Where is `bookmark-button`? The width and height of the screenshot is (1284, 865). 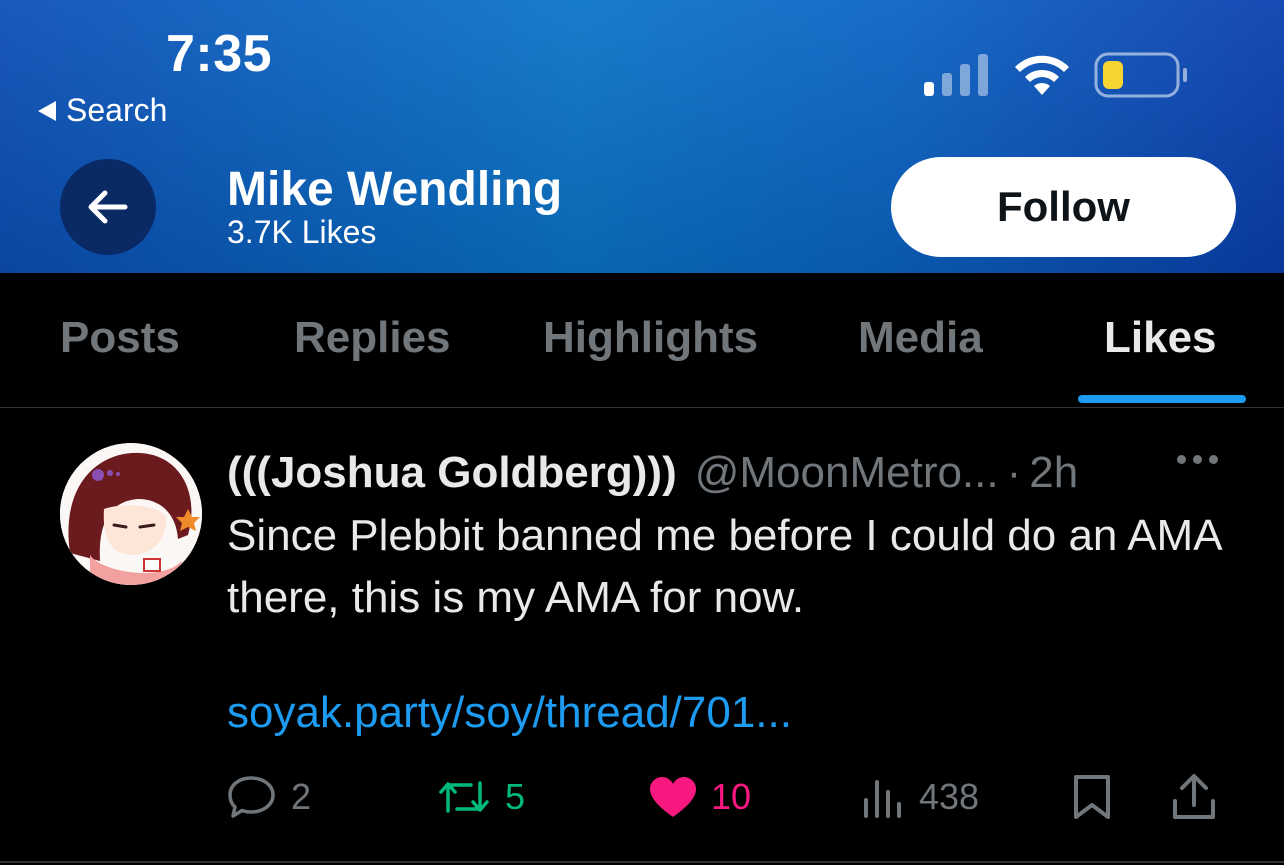
bookmark-button is located at coordinates (1092, 797).